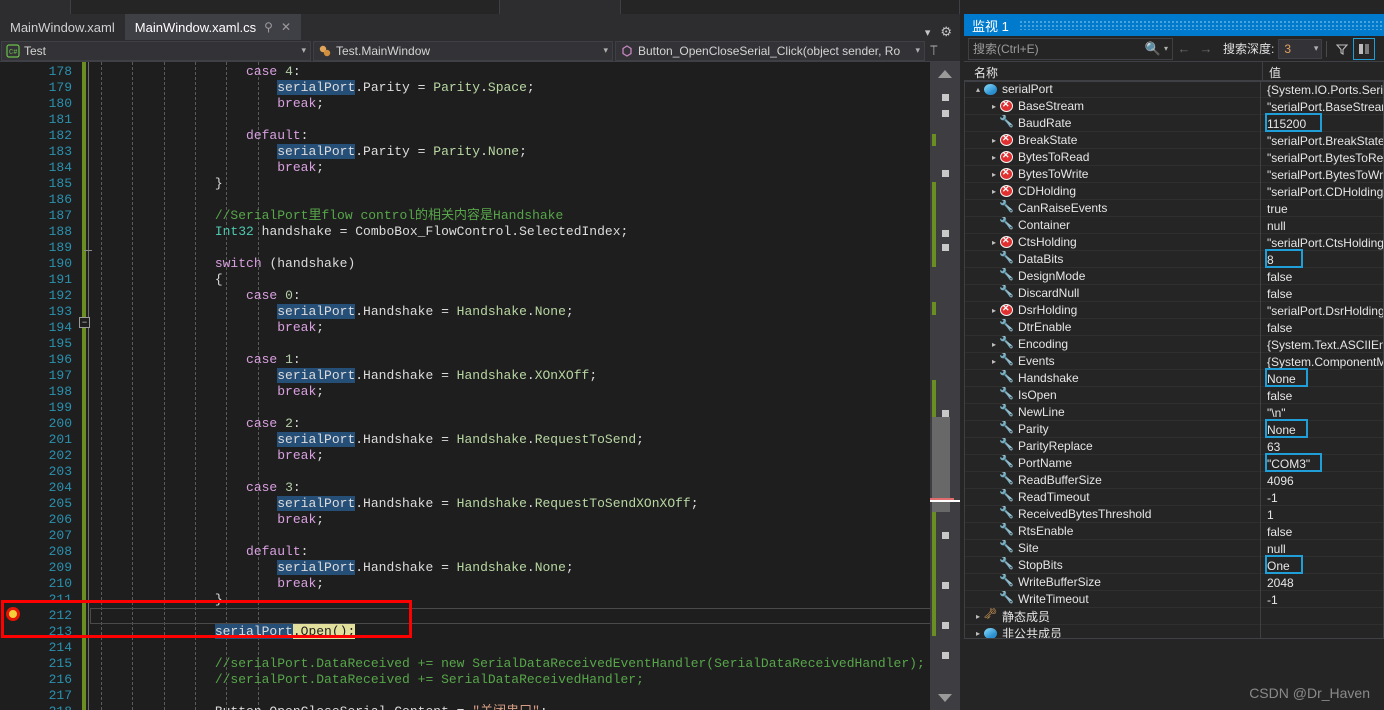  Describe the element at coordinates (1325, 123) in the screenshot. I see `watch-row-value: 115200` at that location.